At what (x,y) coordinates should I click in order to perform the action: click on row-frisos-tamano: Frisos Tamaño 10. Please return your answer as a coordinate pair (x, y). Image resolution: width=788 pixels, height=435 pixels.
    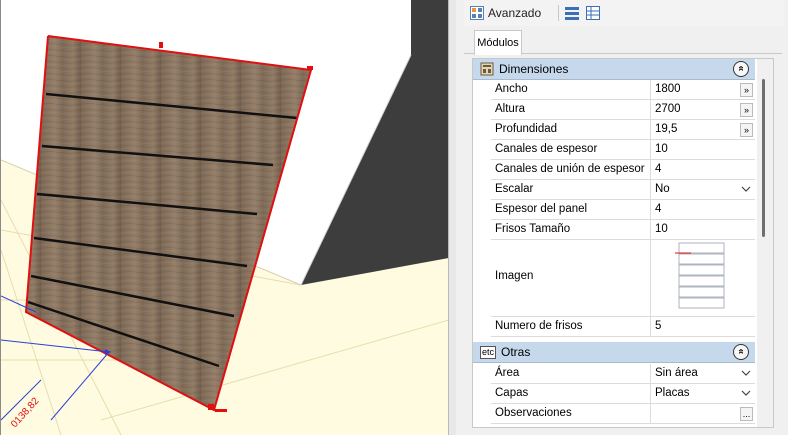
    Looking at the image, I should click on (623, 230).